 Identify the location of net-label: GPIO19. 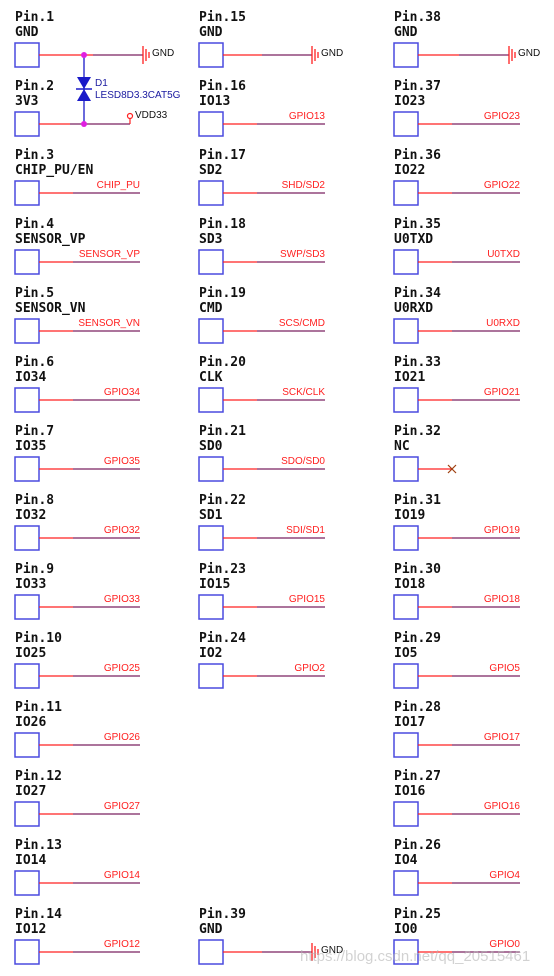
(501, 530).